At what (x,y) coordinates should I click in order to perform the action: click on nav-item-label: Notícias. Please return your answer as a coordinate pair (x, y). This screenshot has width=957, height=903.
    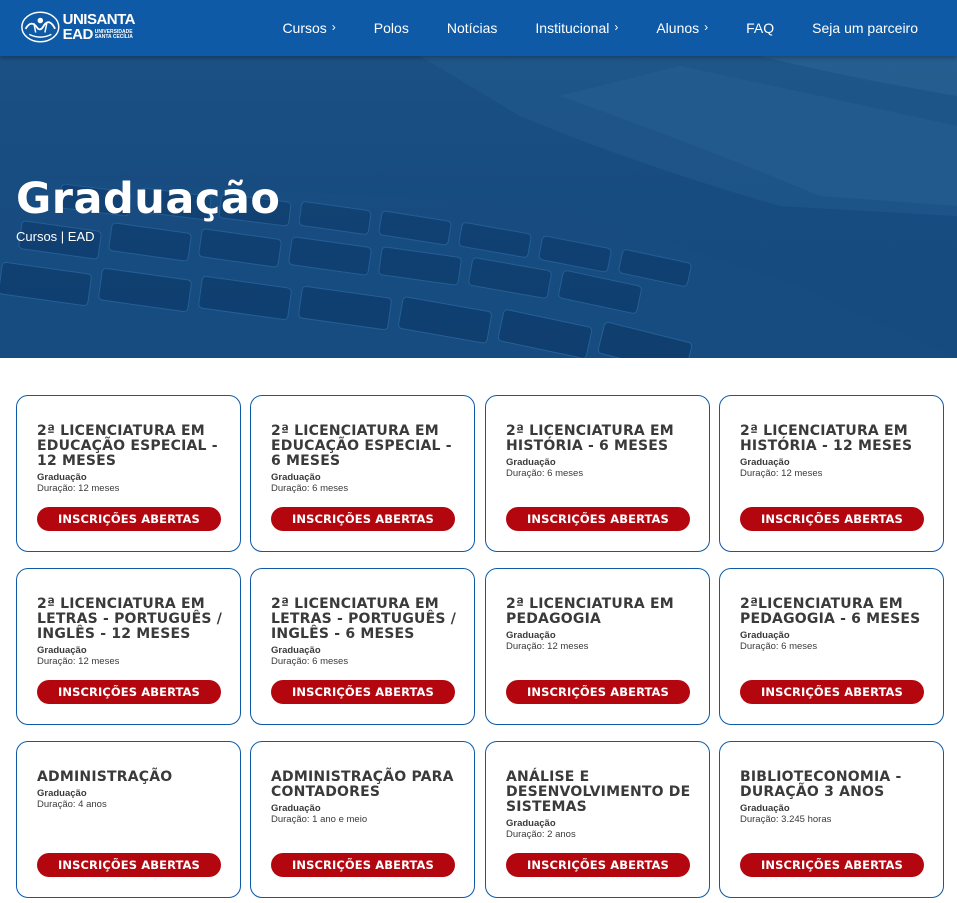
    Looking at the image, I should click on (472, 28).